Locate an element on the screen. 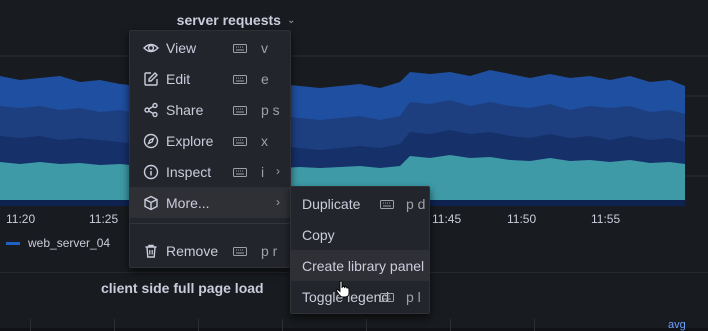 This screenshot has height=331, width=708. x-tick: 11:20 is located at coordinates (21, 219).